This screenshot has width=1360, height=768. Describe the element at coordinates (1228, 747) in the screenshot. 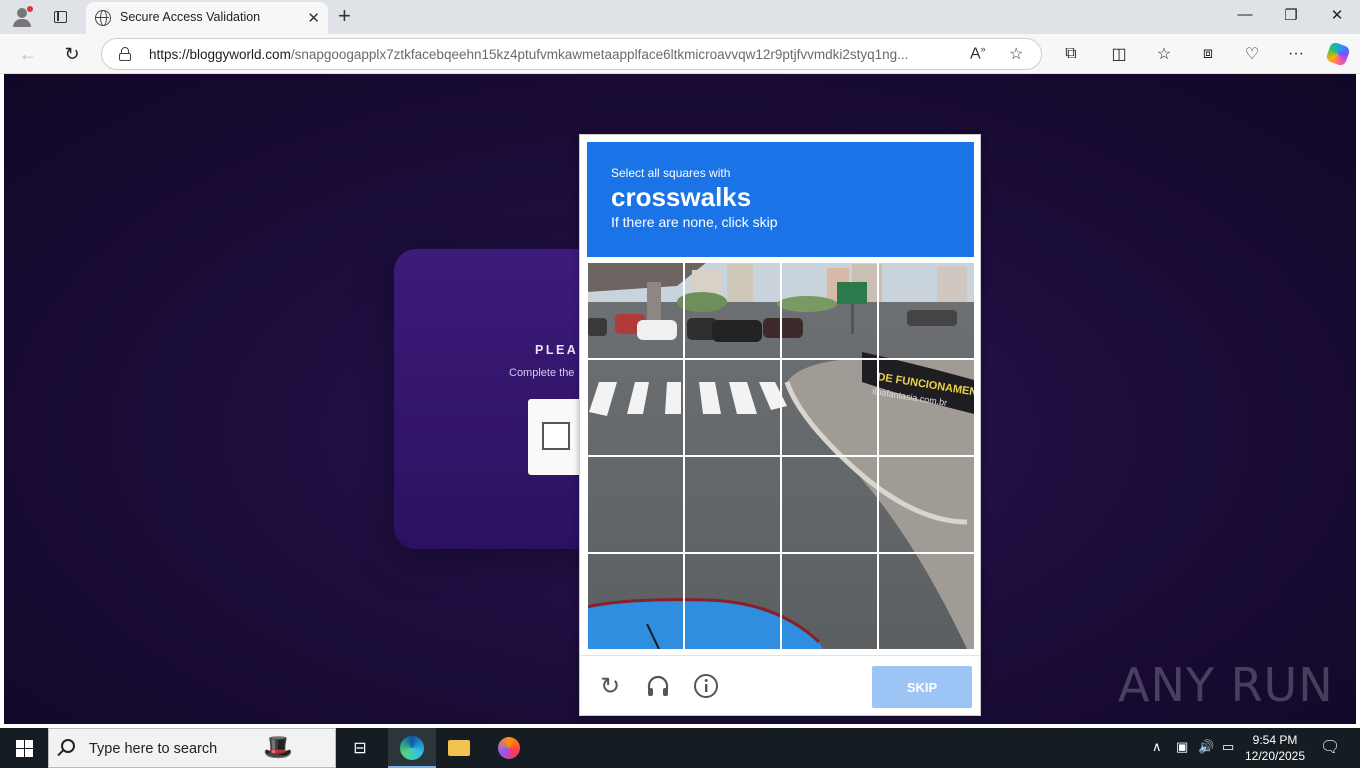

I see `network-icon: ▭` at that location.